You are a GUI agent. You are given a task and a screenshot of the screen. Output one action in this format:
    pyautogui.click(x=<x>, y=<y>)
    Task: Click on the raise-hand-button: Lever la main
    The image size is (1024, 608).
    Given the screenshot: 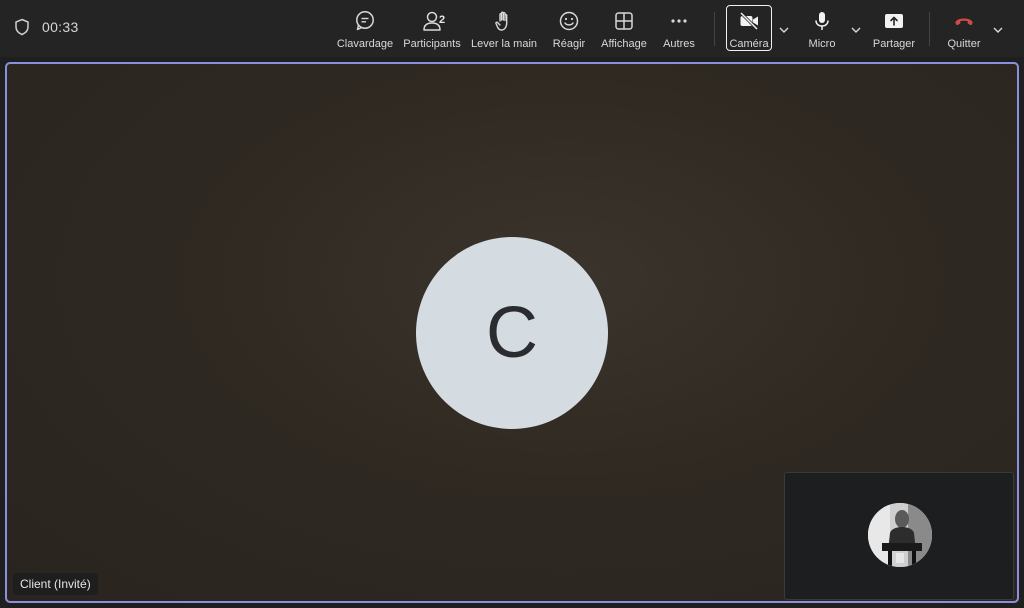 What is the action you would take?
    pyautogui.click(x=504, y=29)
    